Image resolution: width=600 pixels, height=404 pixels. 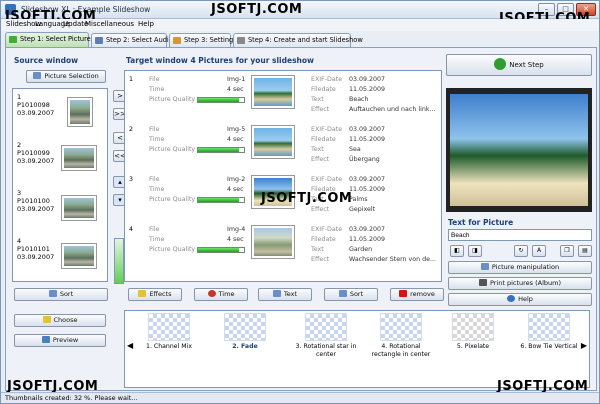 What do you see at coordinates (45, 339) in the screenshot?
I see `preview-icon` at bounding box center [45, 339].